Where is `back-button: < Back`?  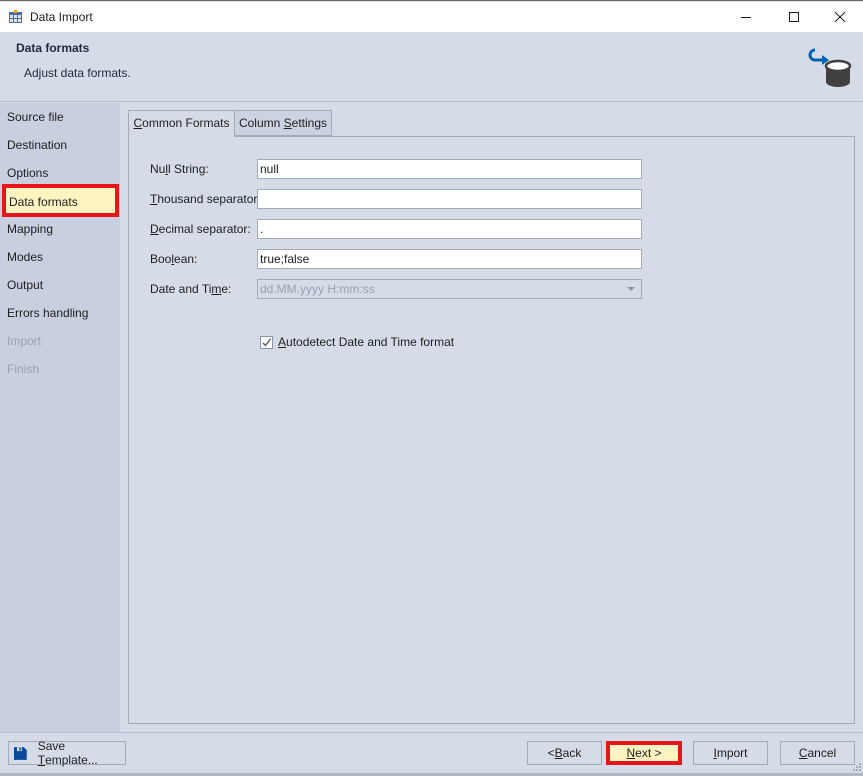 back-button: < Back is located at coordinates (564, 753).